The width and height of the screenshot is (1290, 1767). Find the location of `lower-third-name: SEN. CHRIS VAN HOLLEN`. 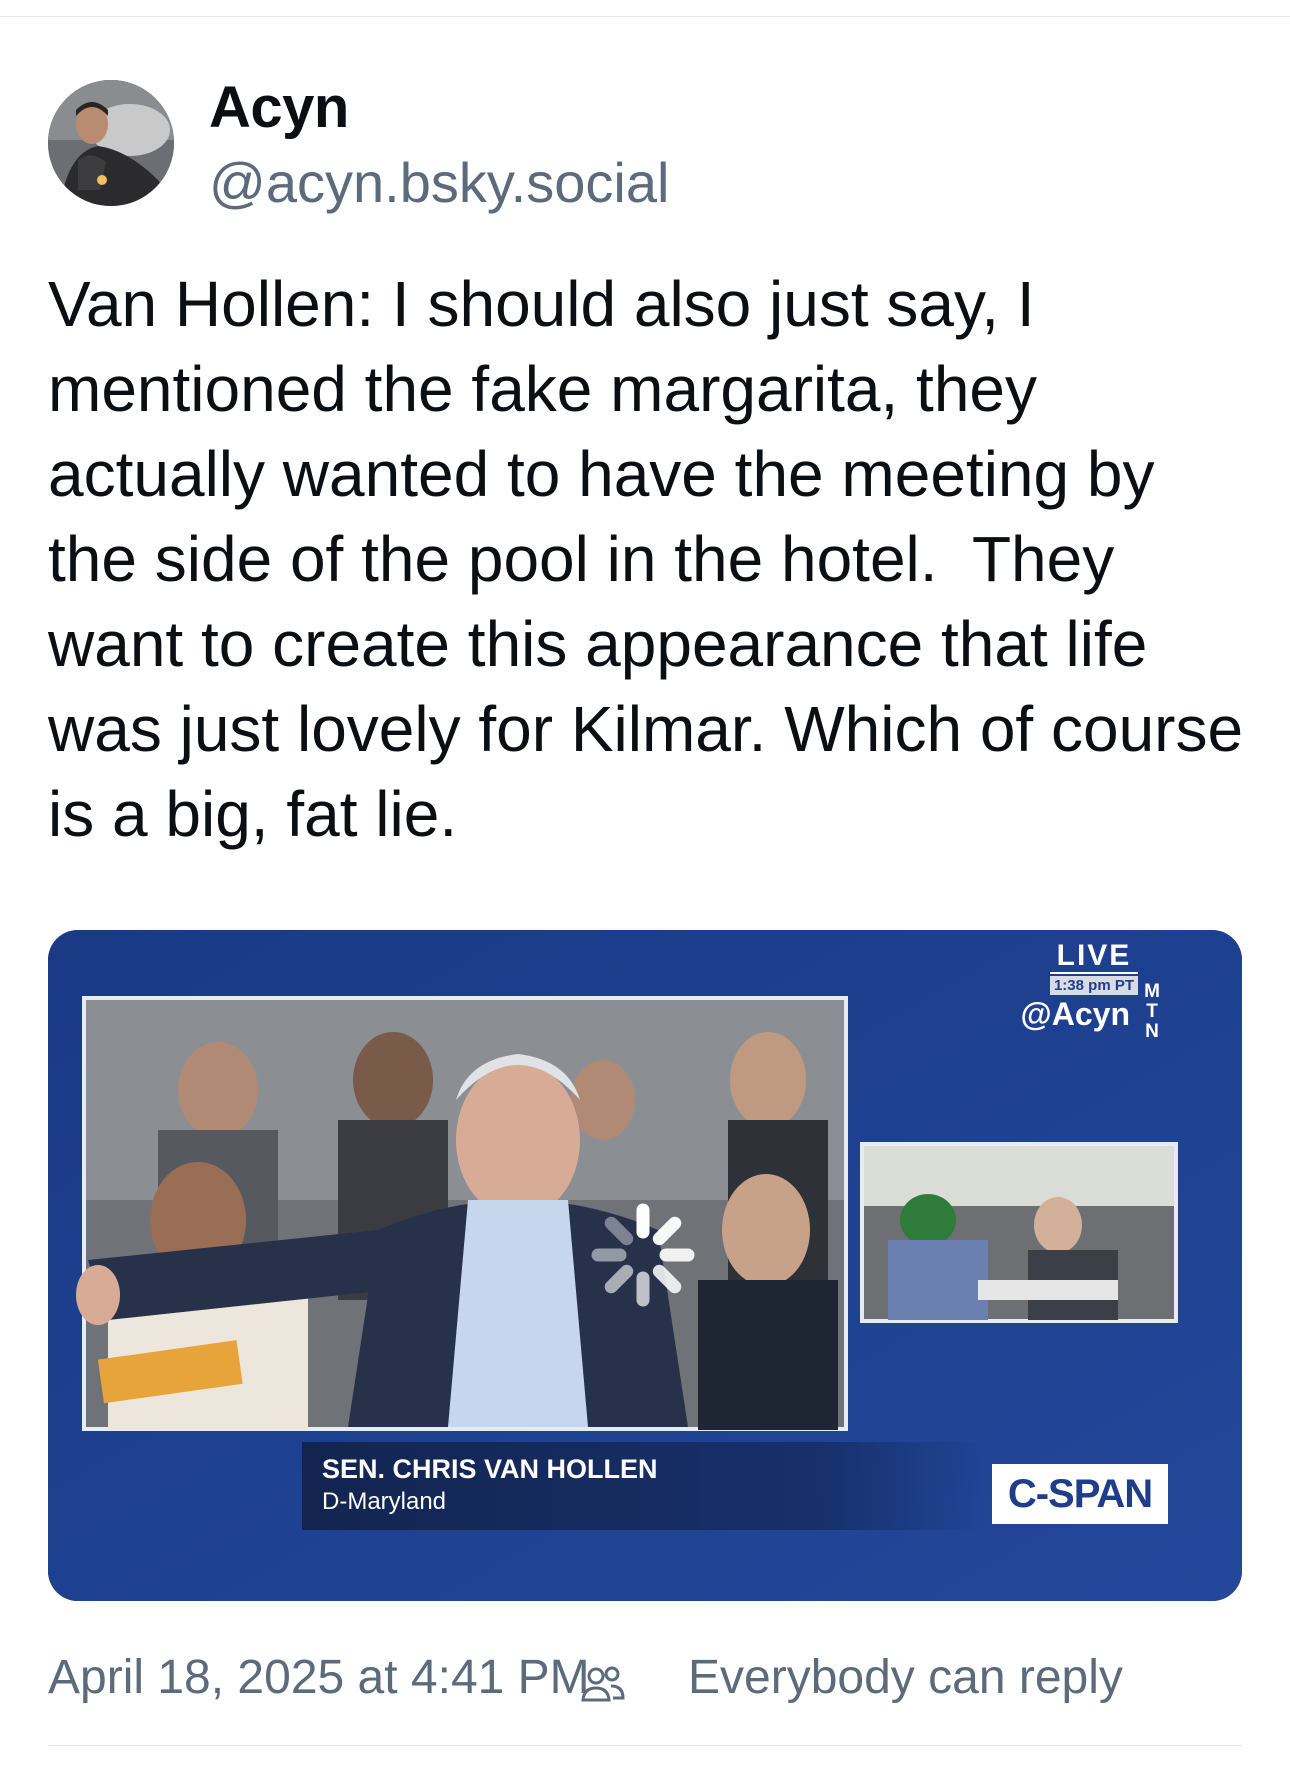

lower-third-name: SEN. CHRIS VAN HOLLEN is located at coordinates (490, 1469).